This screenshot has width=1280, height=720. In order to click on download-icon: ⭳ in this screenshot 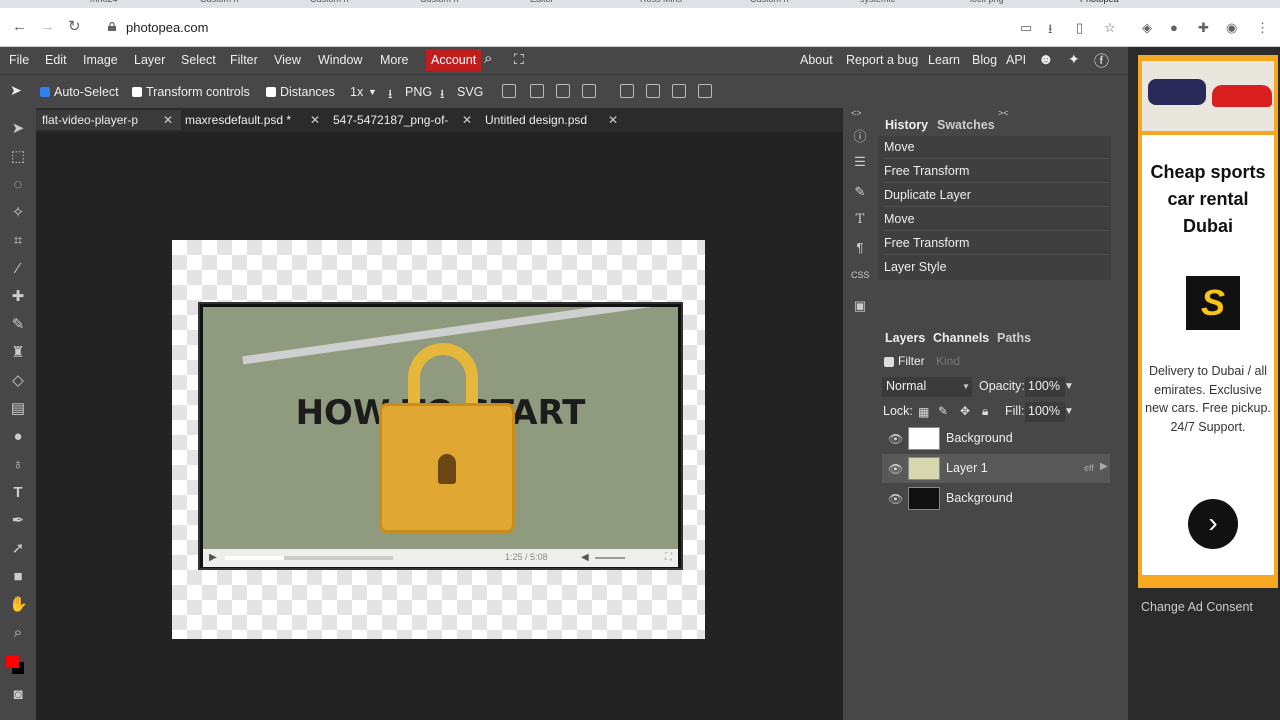, I will do `click(1050, 31)`.